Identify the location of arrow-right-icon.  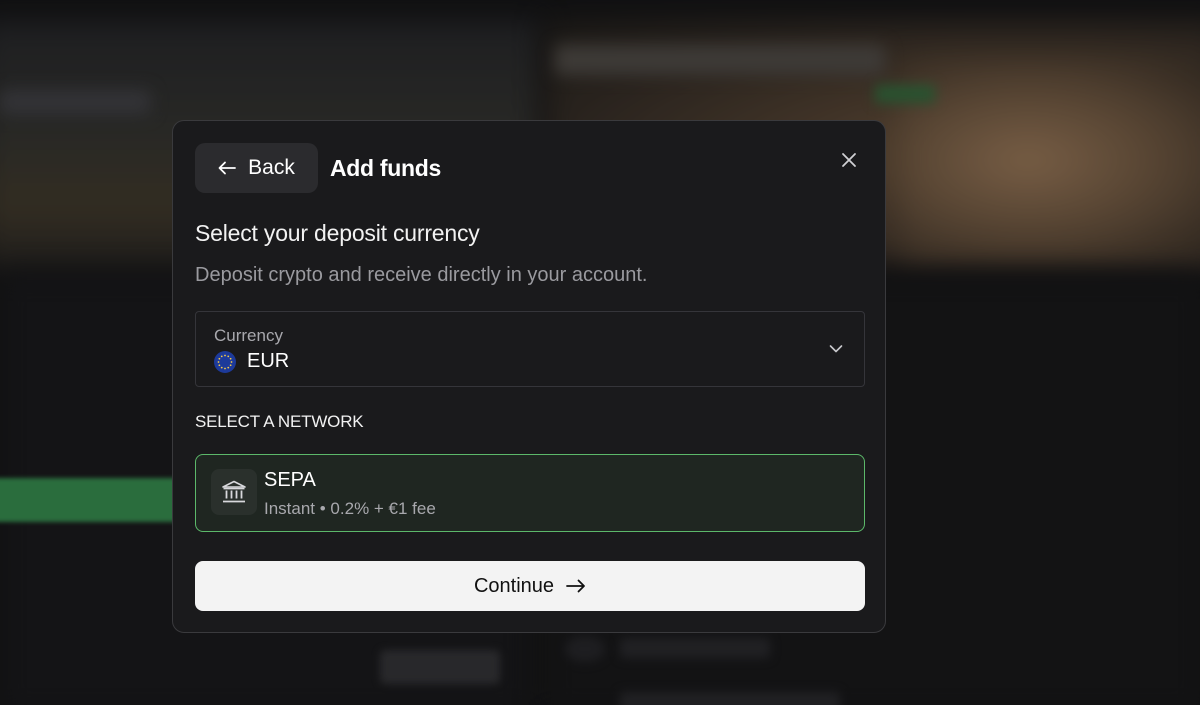
(575, 586).